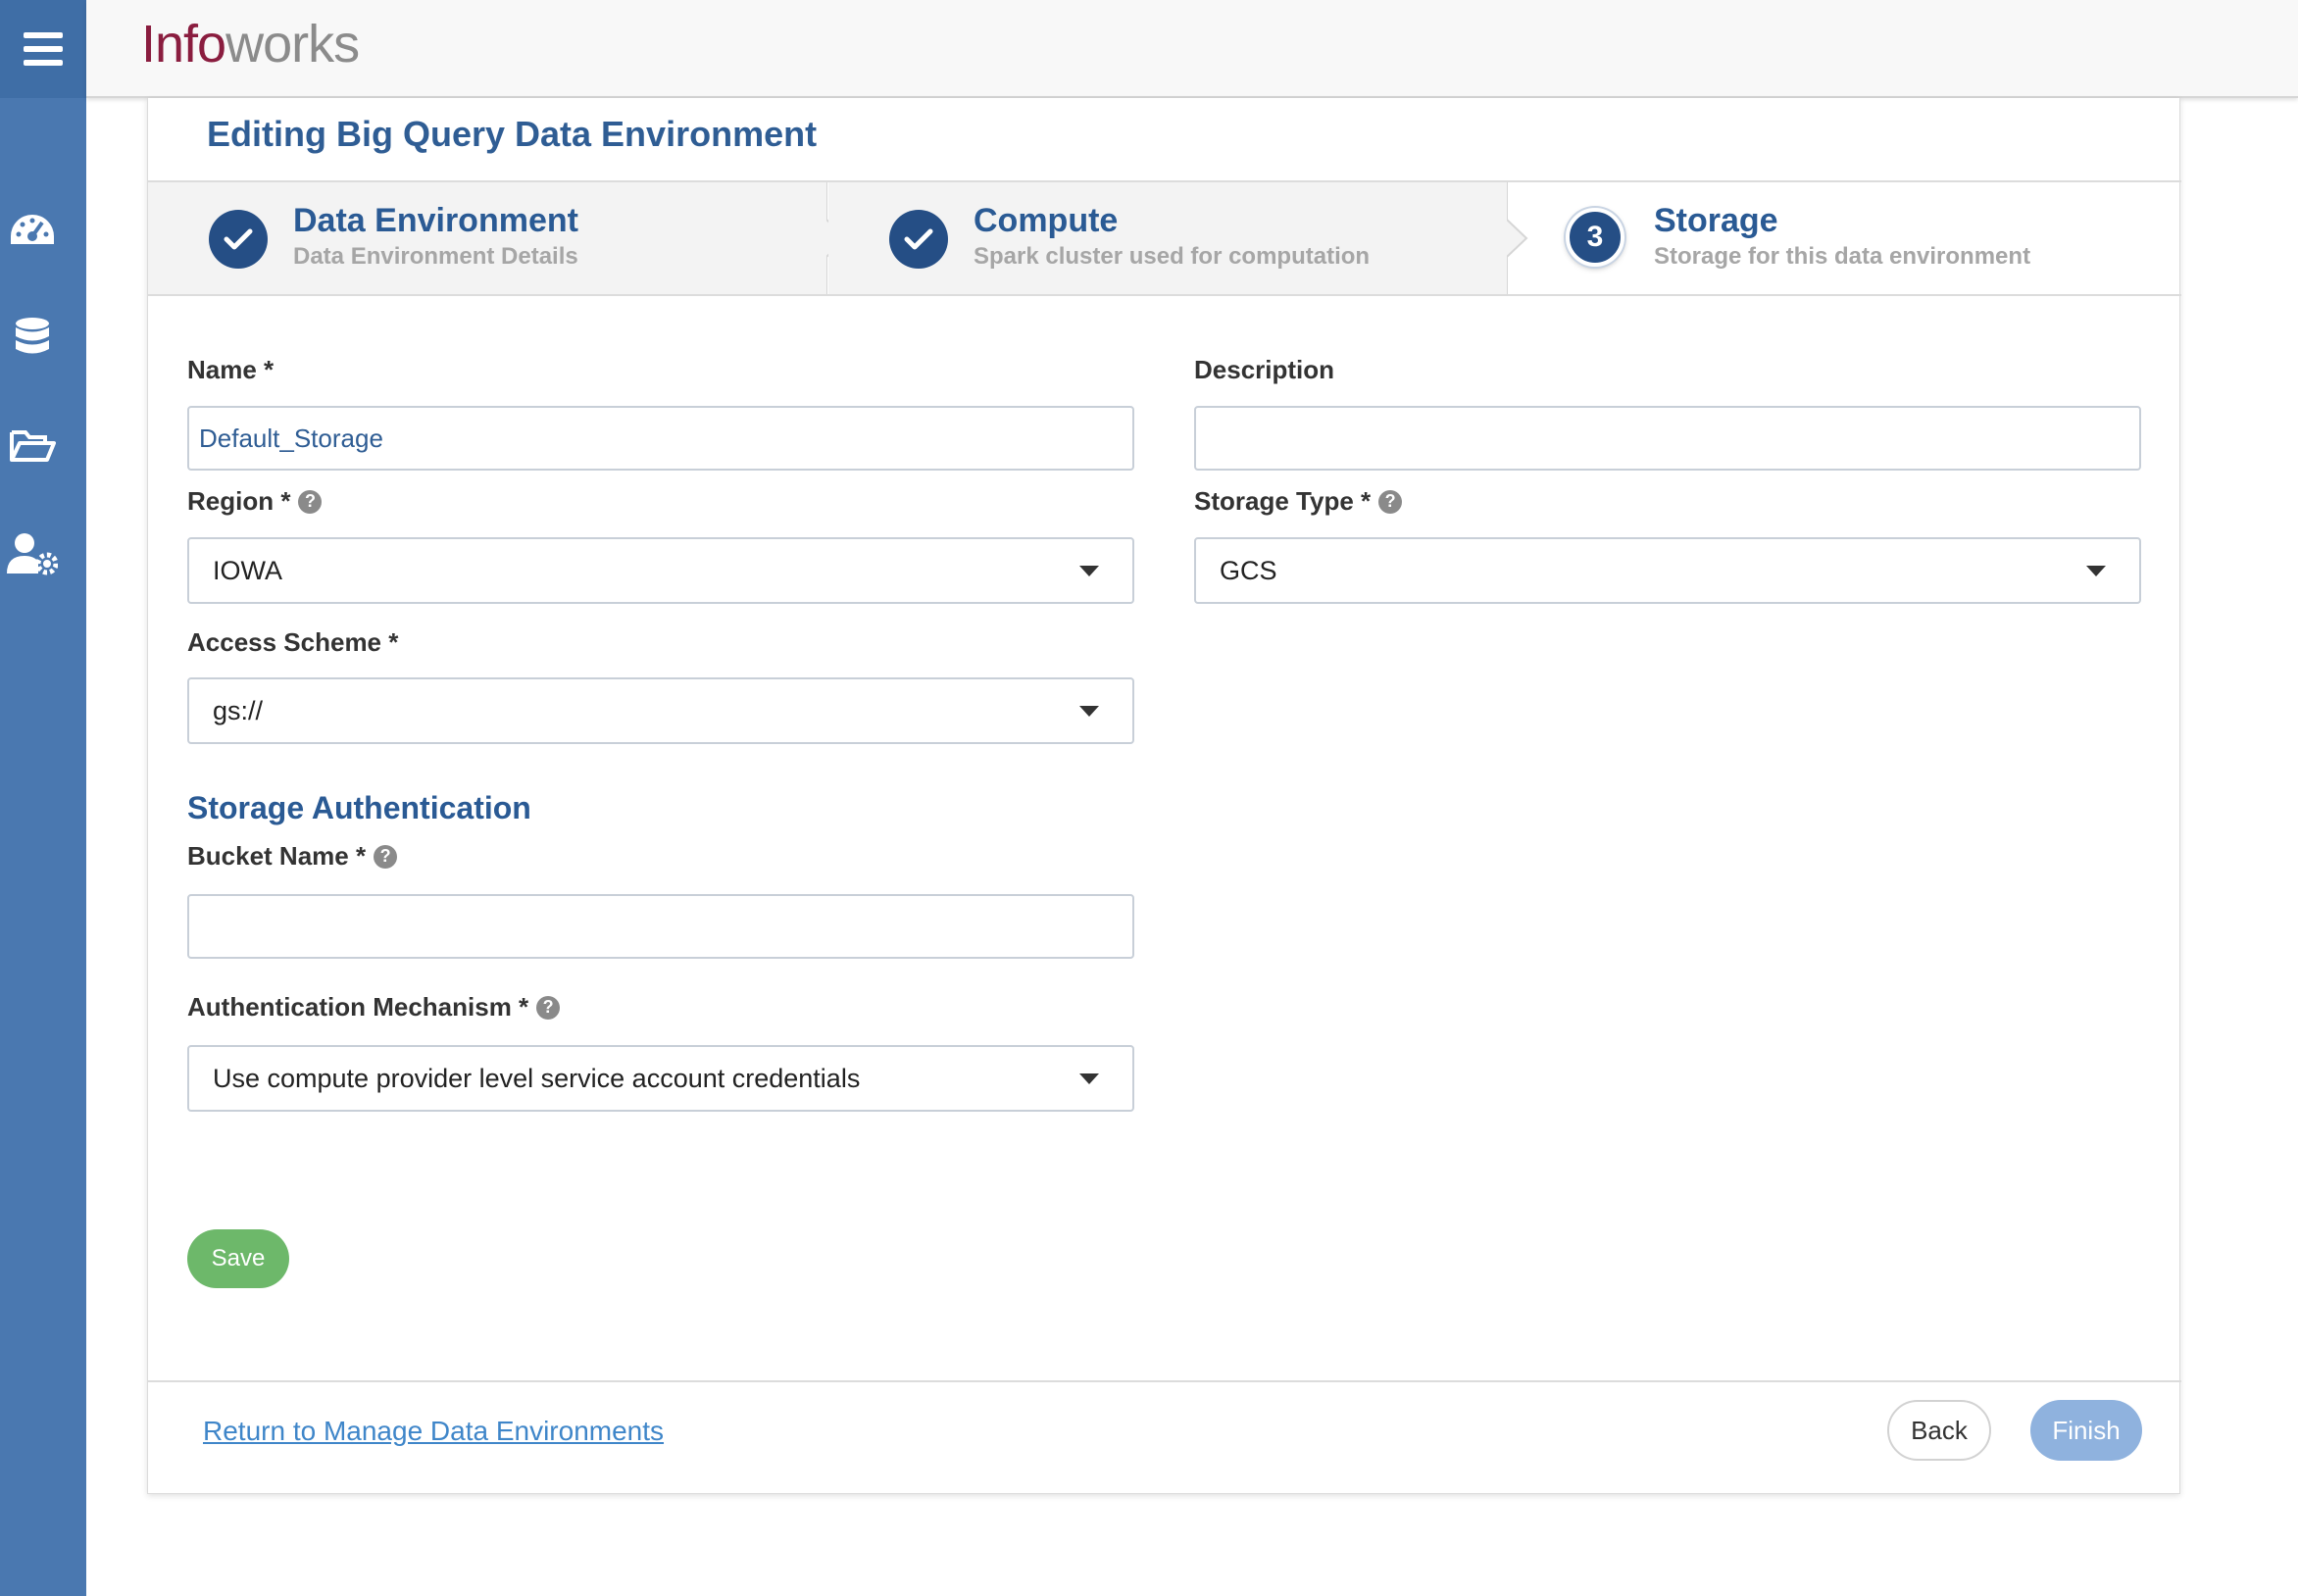  What do you see at coordinates (1595, 237) in the screenshot?
I see `step-number-badge: 3` at bounding box center [1595, 237].